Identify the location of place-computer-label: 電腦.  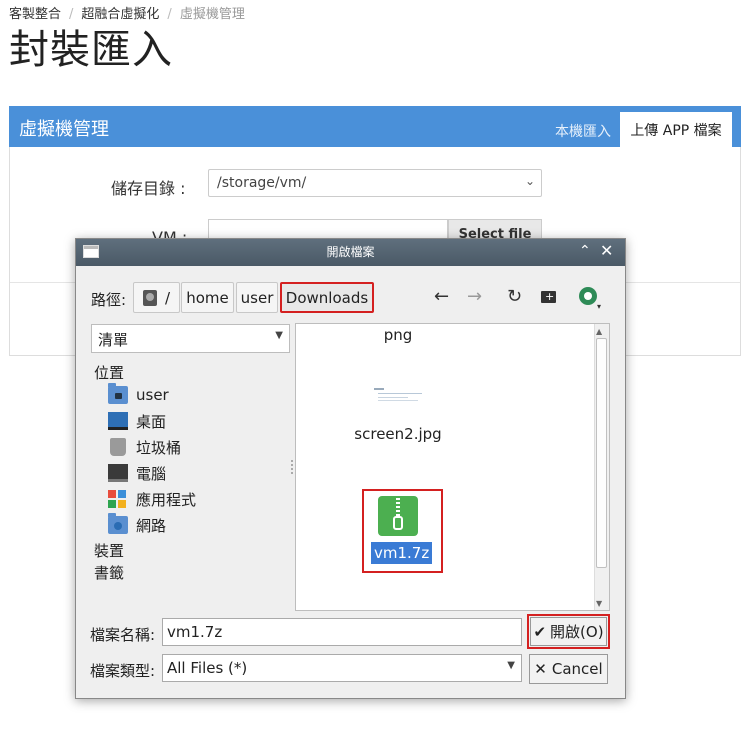
(151, 473).